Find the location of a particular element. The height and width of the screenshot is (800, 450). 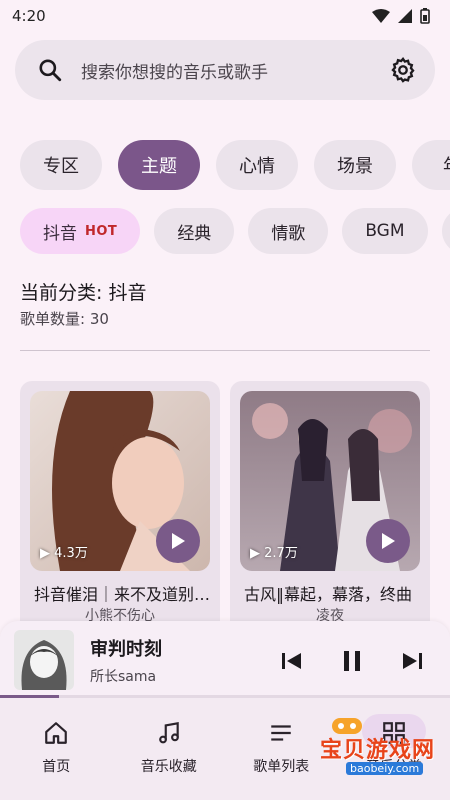

divider is located at coordinates (225, 350).